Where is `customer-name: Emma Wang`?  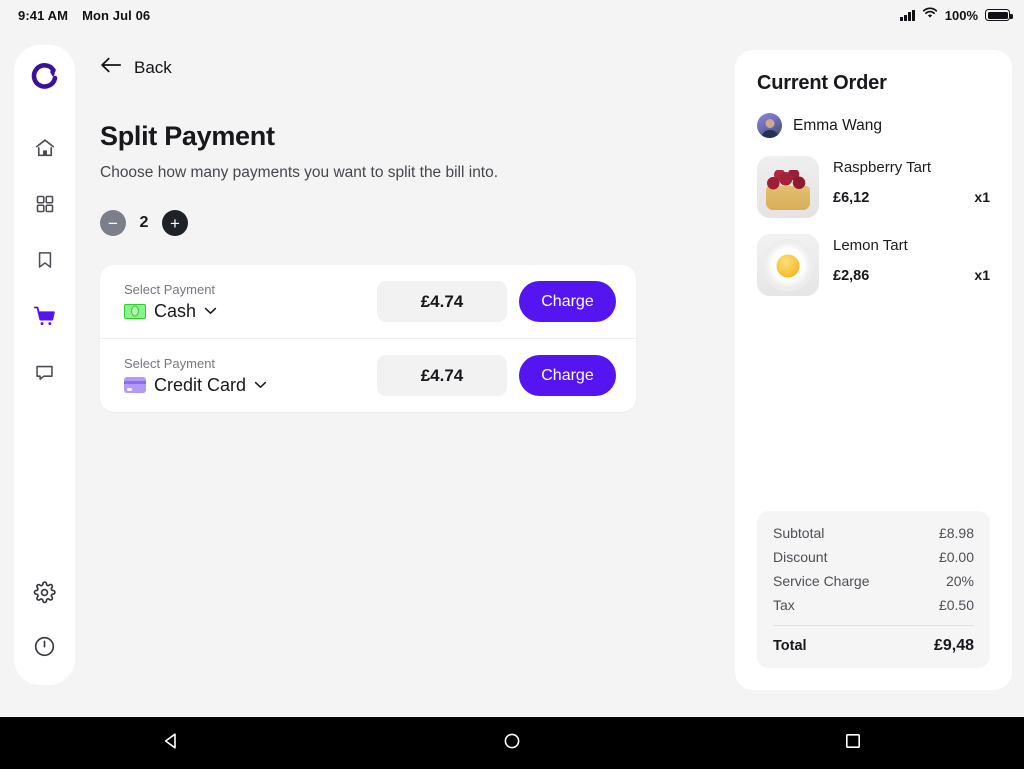 customer-name: Emma Wang is located at coordinates (838, 125).